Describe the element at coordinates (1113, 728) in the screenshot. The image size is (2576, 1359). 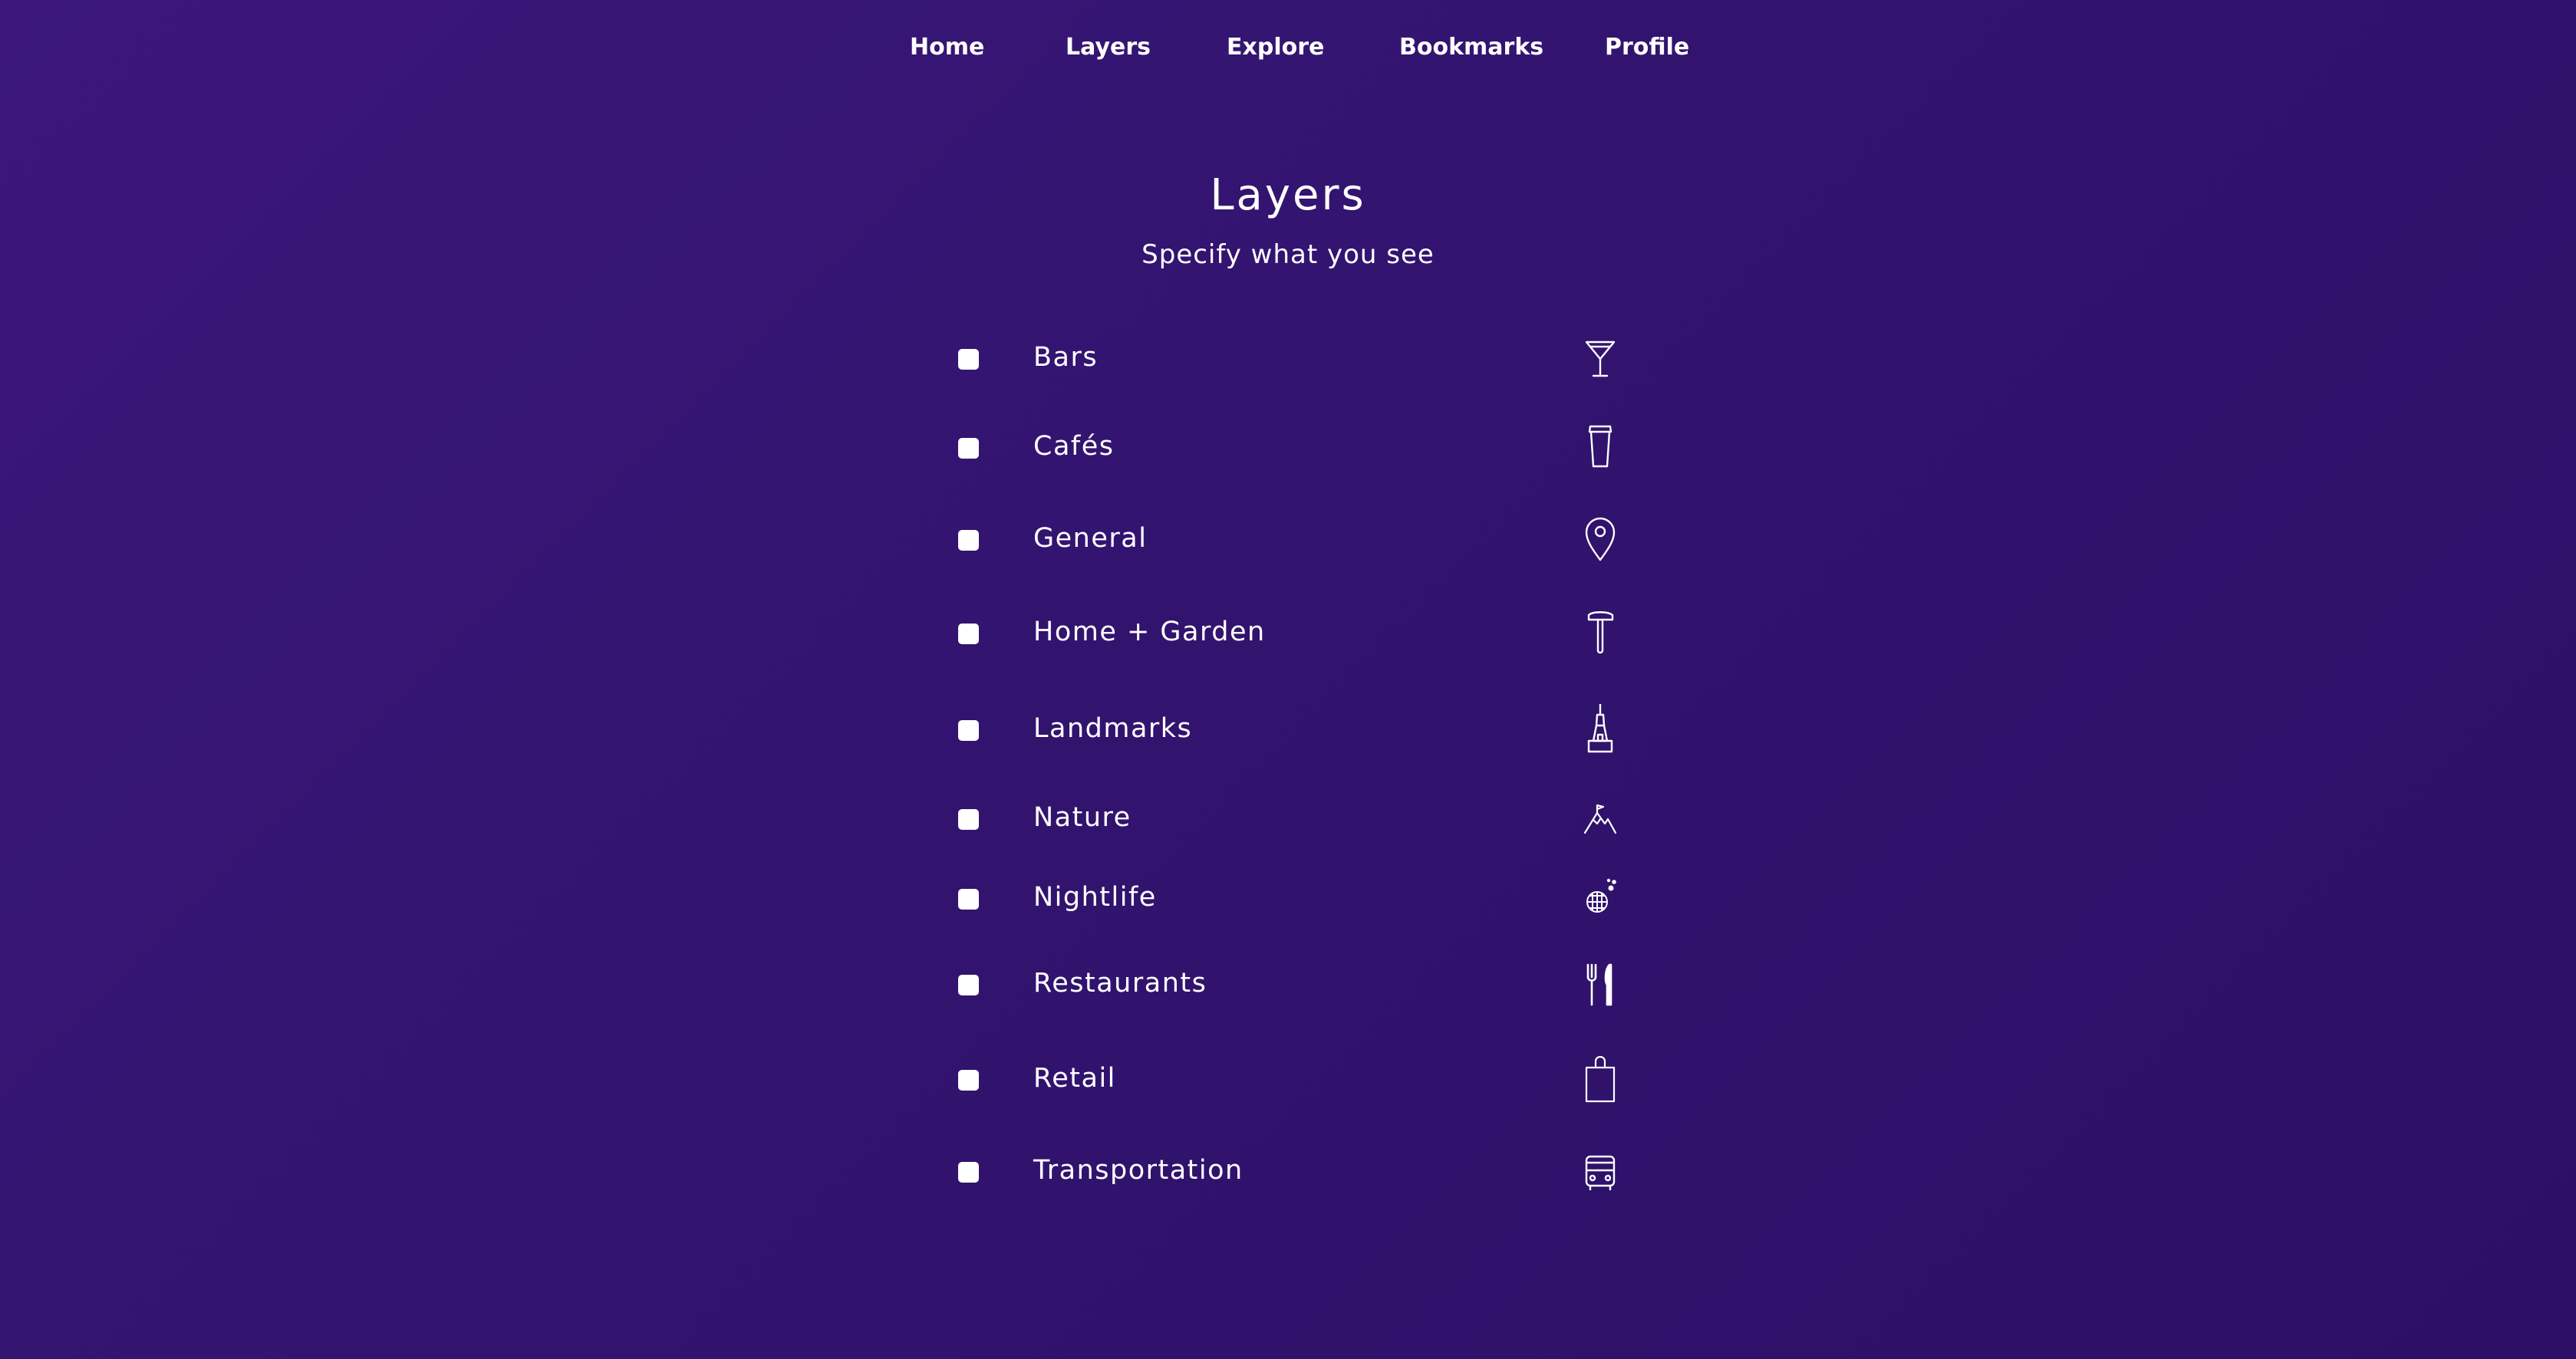
I see `layer-label-landmarks: Landmarks` at that location.